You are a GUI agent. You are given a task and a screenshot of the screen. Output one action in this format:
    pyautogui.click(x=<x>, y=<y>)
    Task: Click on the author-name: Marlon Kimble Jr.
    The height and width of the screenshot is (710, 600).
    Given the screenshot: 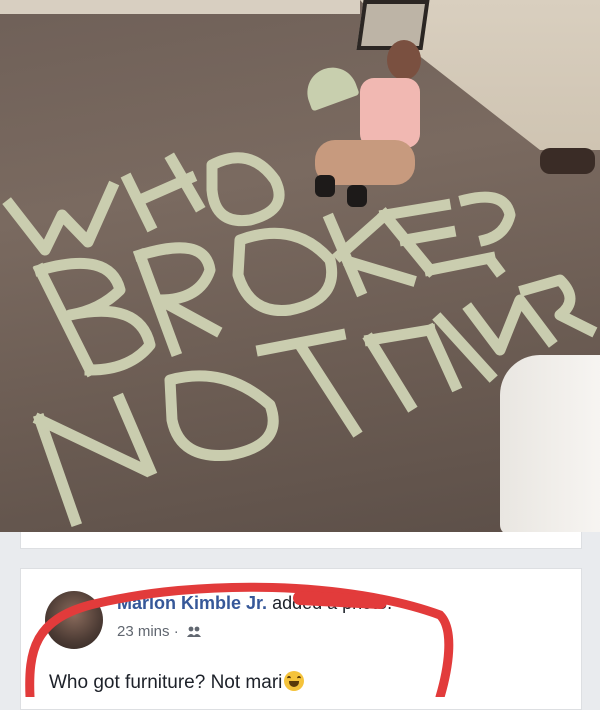 What is the action you would take?
    pyautogui.click(x=192, y=603)
    